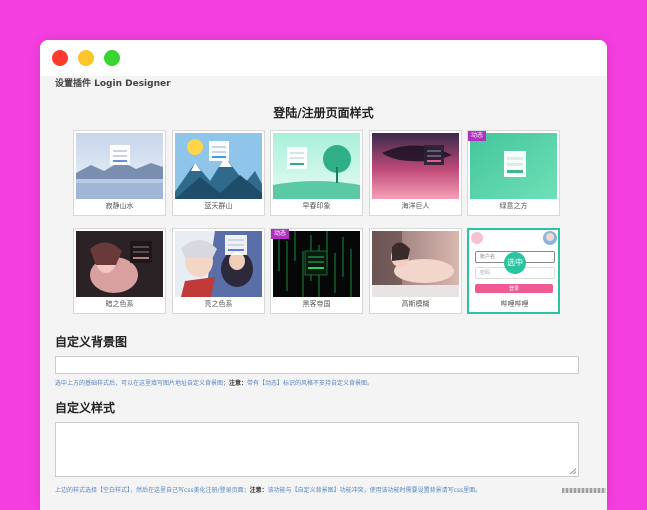 The width and height of the screenshot is (647, 510). Describe the element at coordinates (513, 206) in the screenshot. I see `theme-label: 绿意之方` at that location.